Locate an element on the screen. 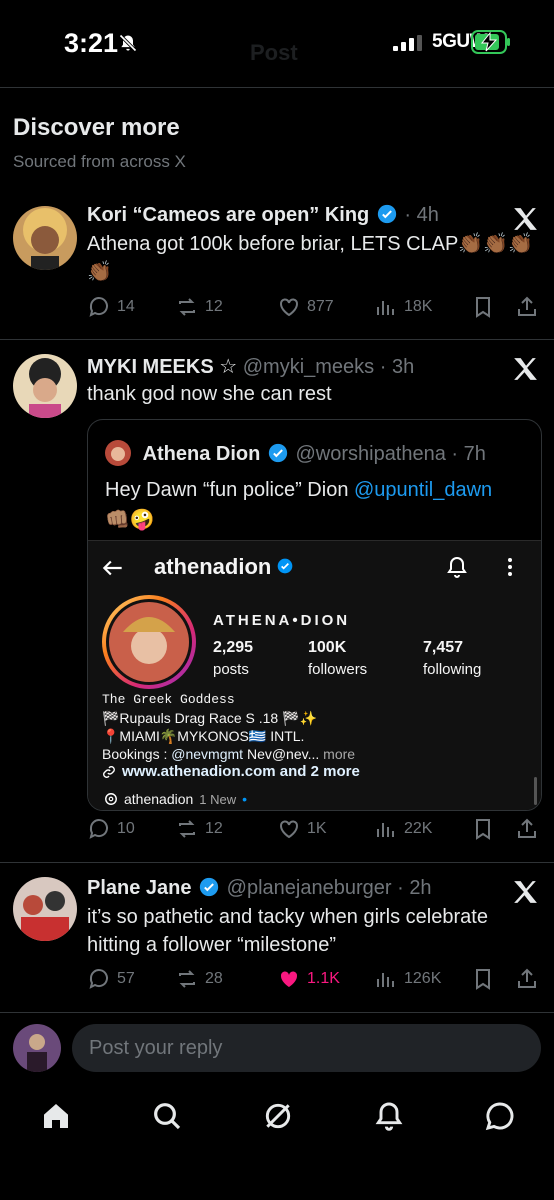  discover-subtitle: Sourced from across X is located at coordinates (99, 161).